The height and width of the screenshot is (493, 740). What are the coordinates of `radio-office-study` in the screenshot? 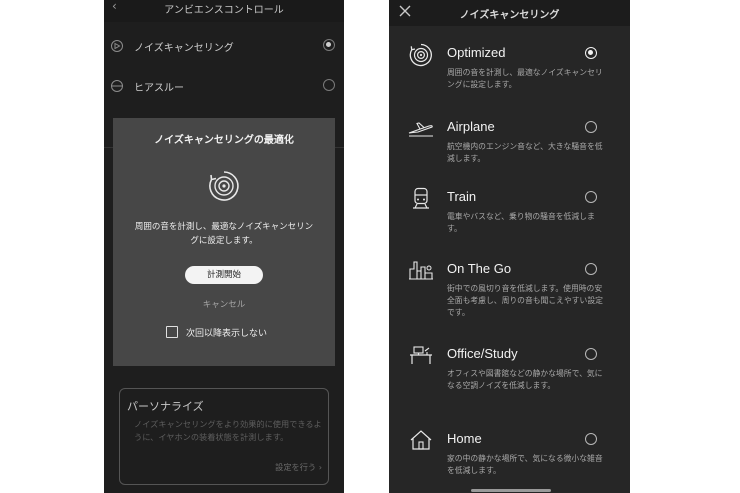 It's located at (591, 354).